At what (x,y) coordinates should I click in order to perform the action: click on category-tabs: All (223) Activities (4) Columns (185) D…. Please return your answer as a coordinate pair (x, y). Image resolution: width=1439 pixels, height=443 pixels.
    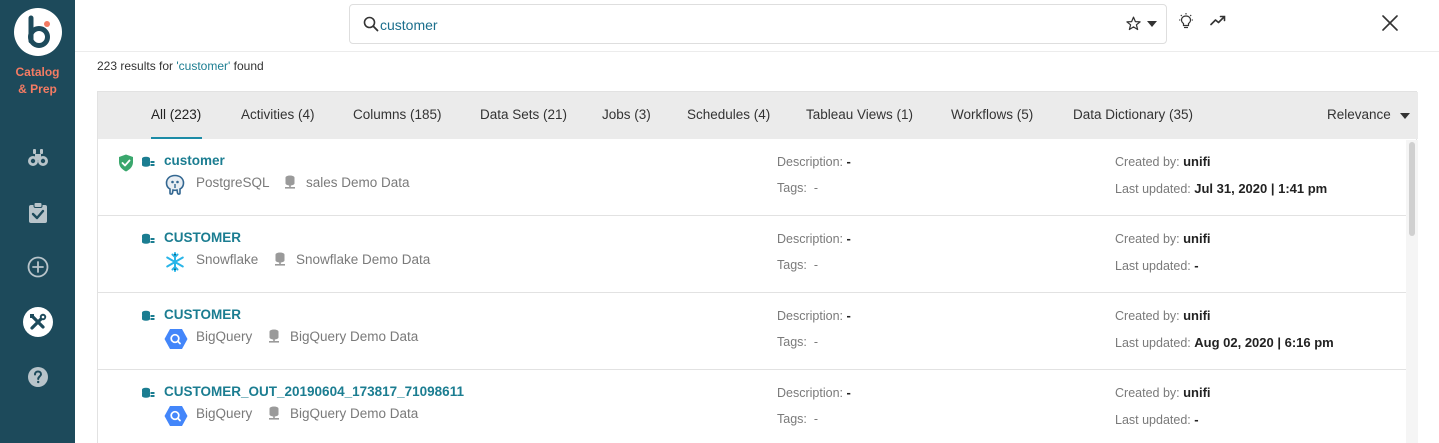
    Looking at the image, I should click on (758, 115).